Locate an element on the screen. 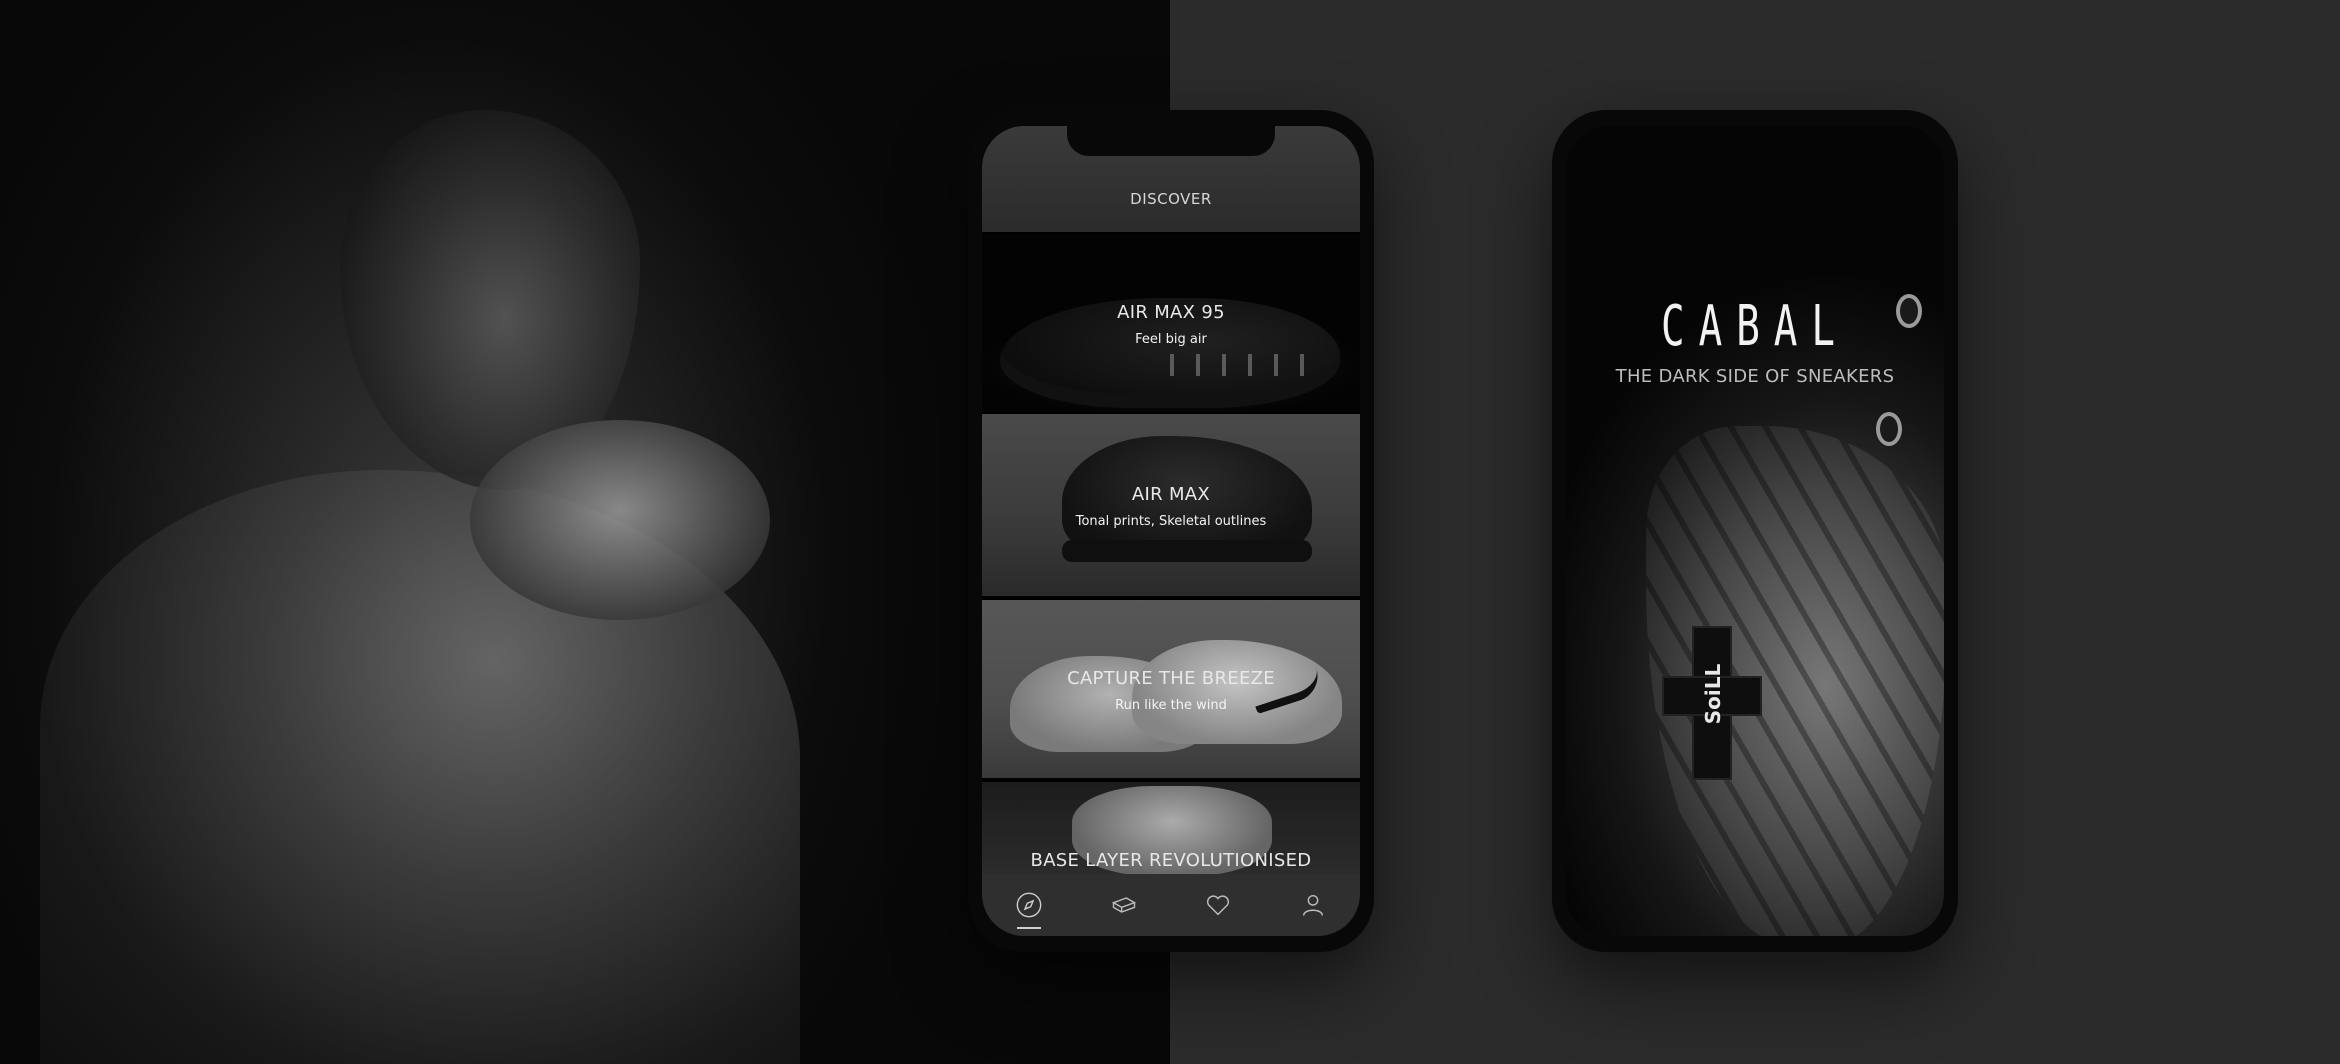  card-title: CAPTURE THE BREEZE is located at coordinates (1171, 678).